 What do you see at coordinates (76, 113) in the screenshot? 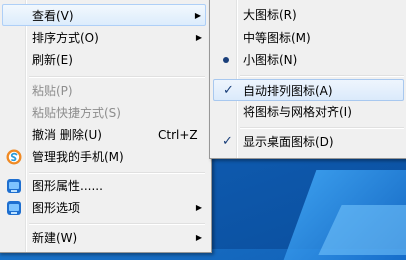
I see `menu-item-label: 粘贴快捷方式(S)` at bounding box center [76, 113].